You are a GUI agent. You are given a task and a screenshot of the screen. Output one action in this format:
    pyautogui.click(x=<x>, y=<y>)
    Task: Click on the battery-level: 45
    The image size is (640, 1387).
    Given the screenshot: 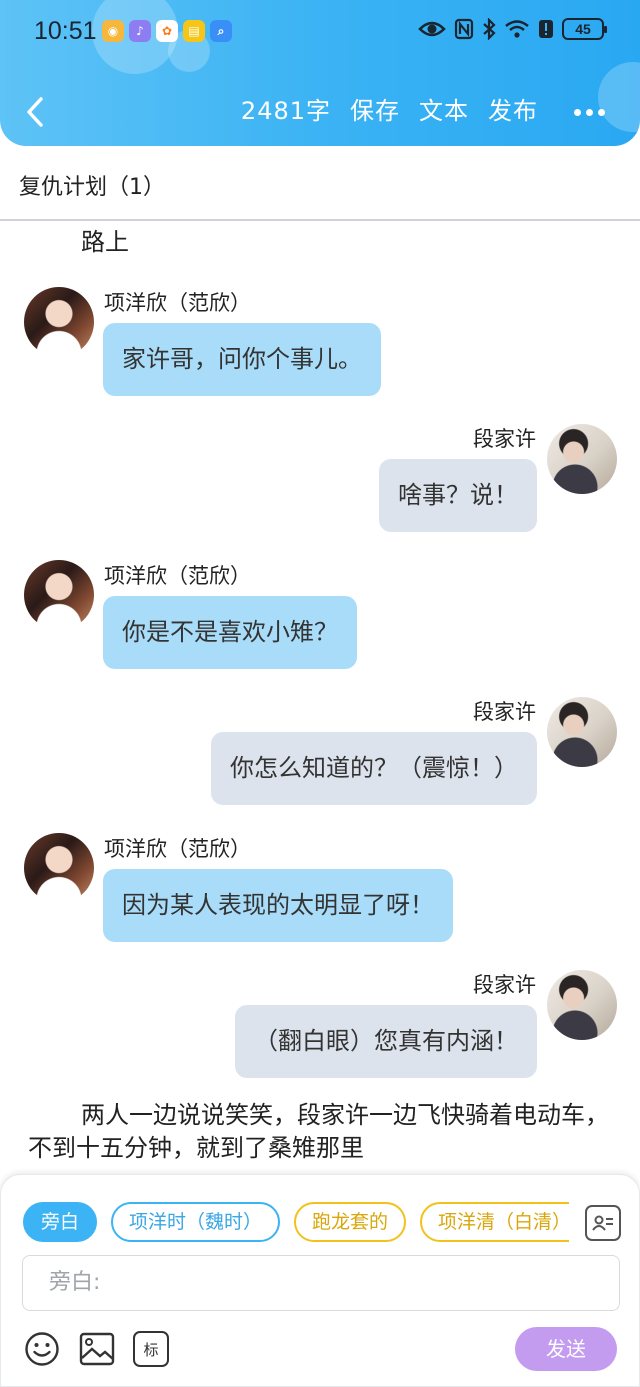 What is the action you would take?
    pyautogui.click(x=583, y=29)
    